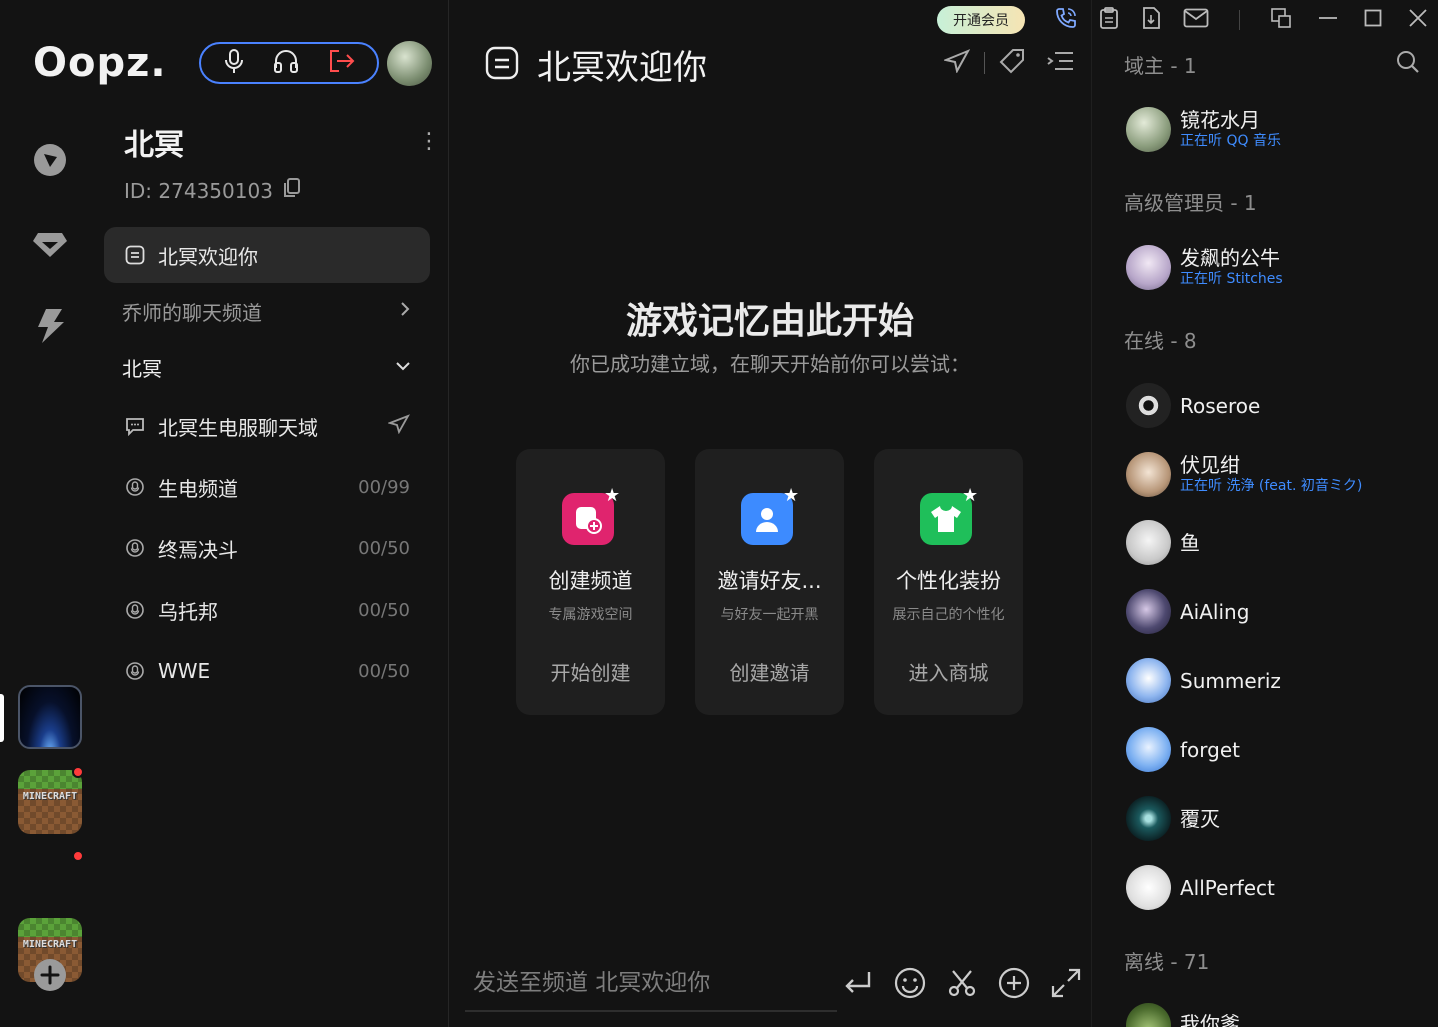 The width and height of the screenshot is (1438, 1027). What do you see at coordinates (1167, 962) in the screenshot?
I see `section-header-offline: 离线 - 71` at bounding box center [1167, 962].